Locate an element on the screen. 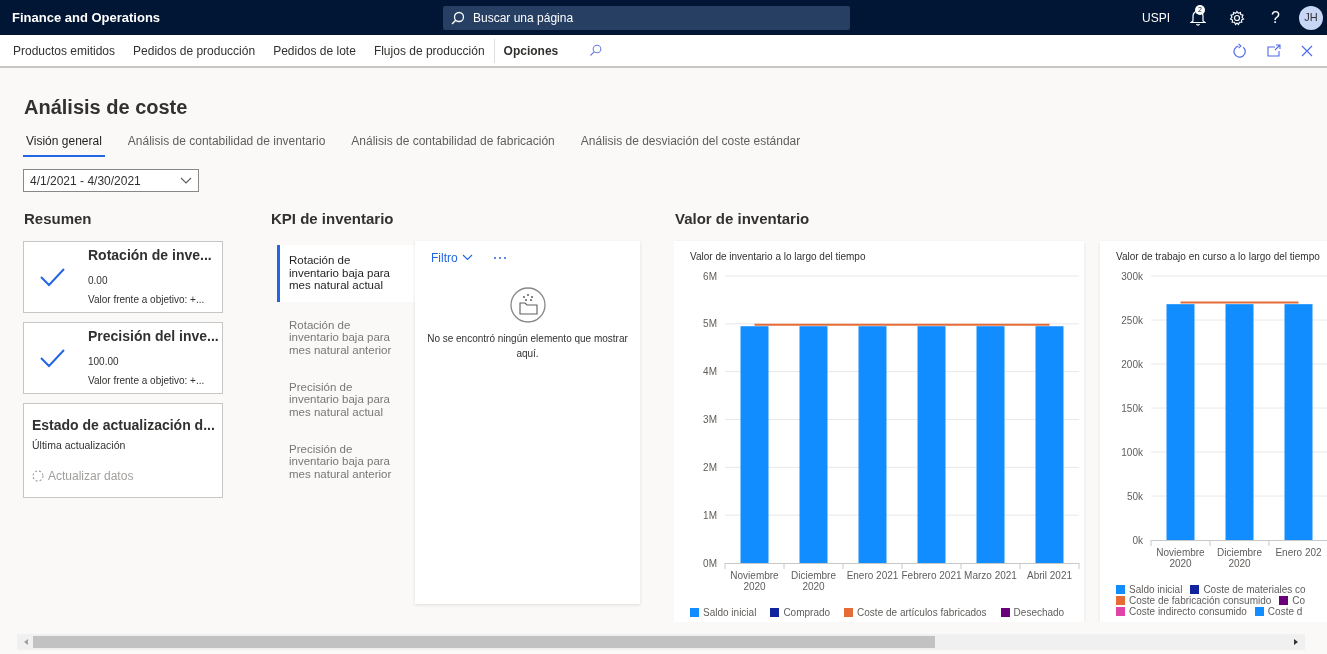 Image resolution: width=1327 pixels, height=654 pixels. section-heading: KPI de inventario is located at coordinates (333, 219).